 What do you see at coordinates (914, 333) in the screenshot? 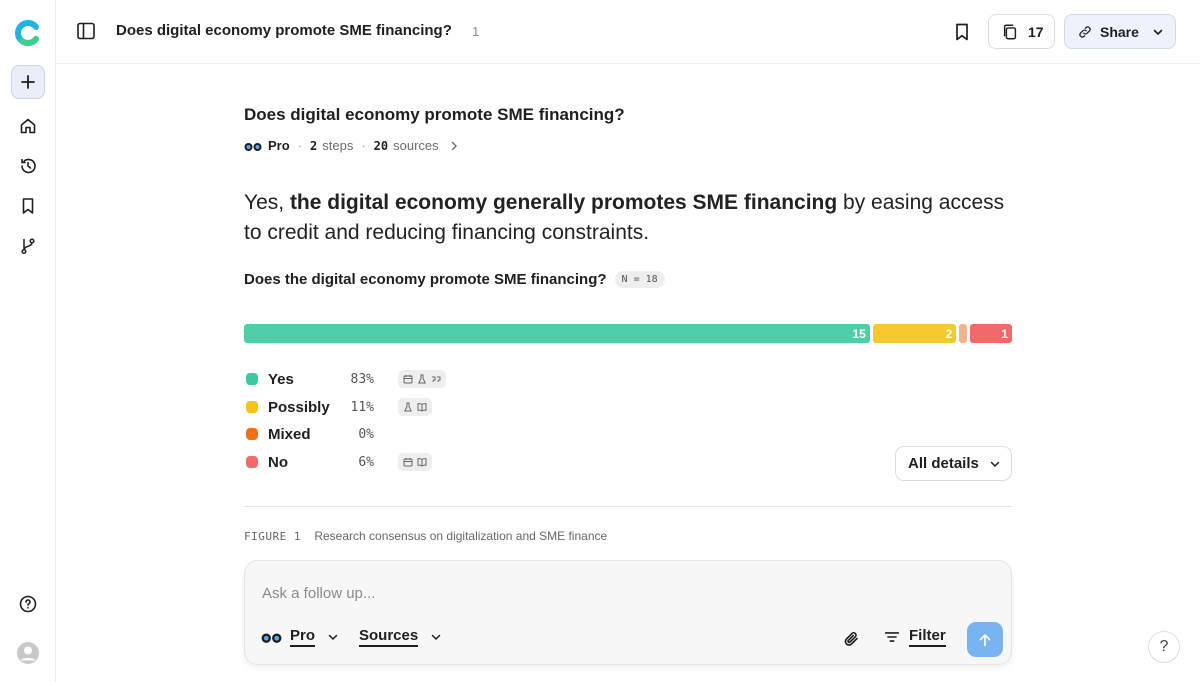
I see `bar-segment-possibly: 2` at bounding box center [914, 333].